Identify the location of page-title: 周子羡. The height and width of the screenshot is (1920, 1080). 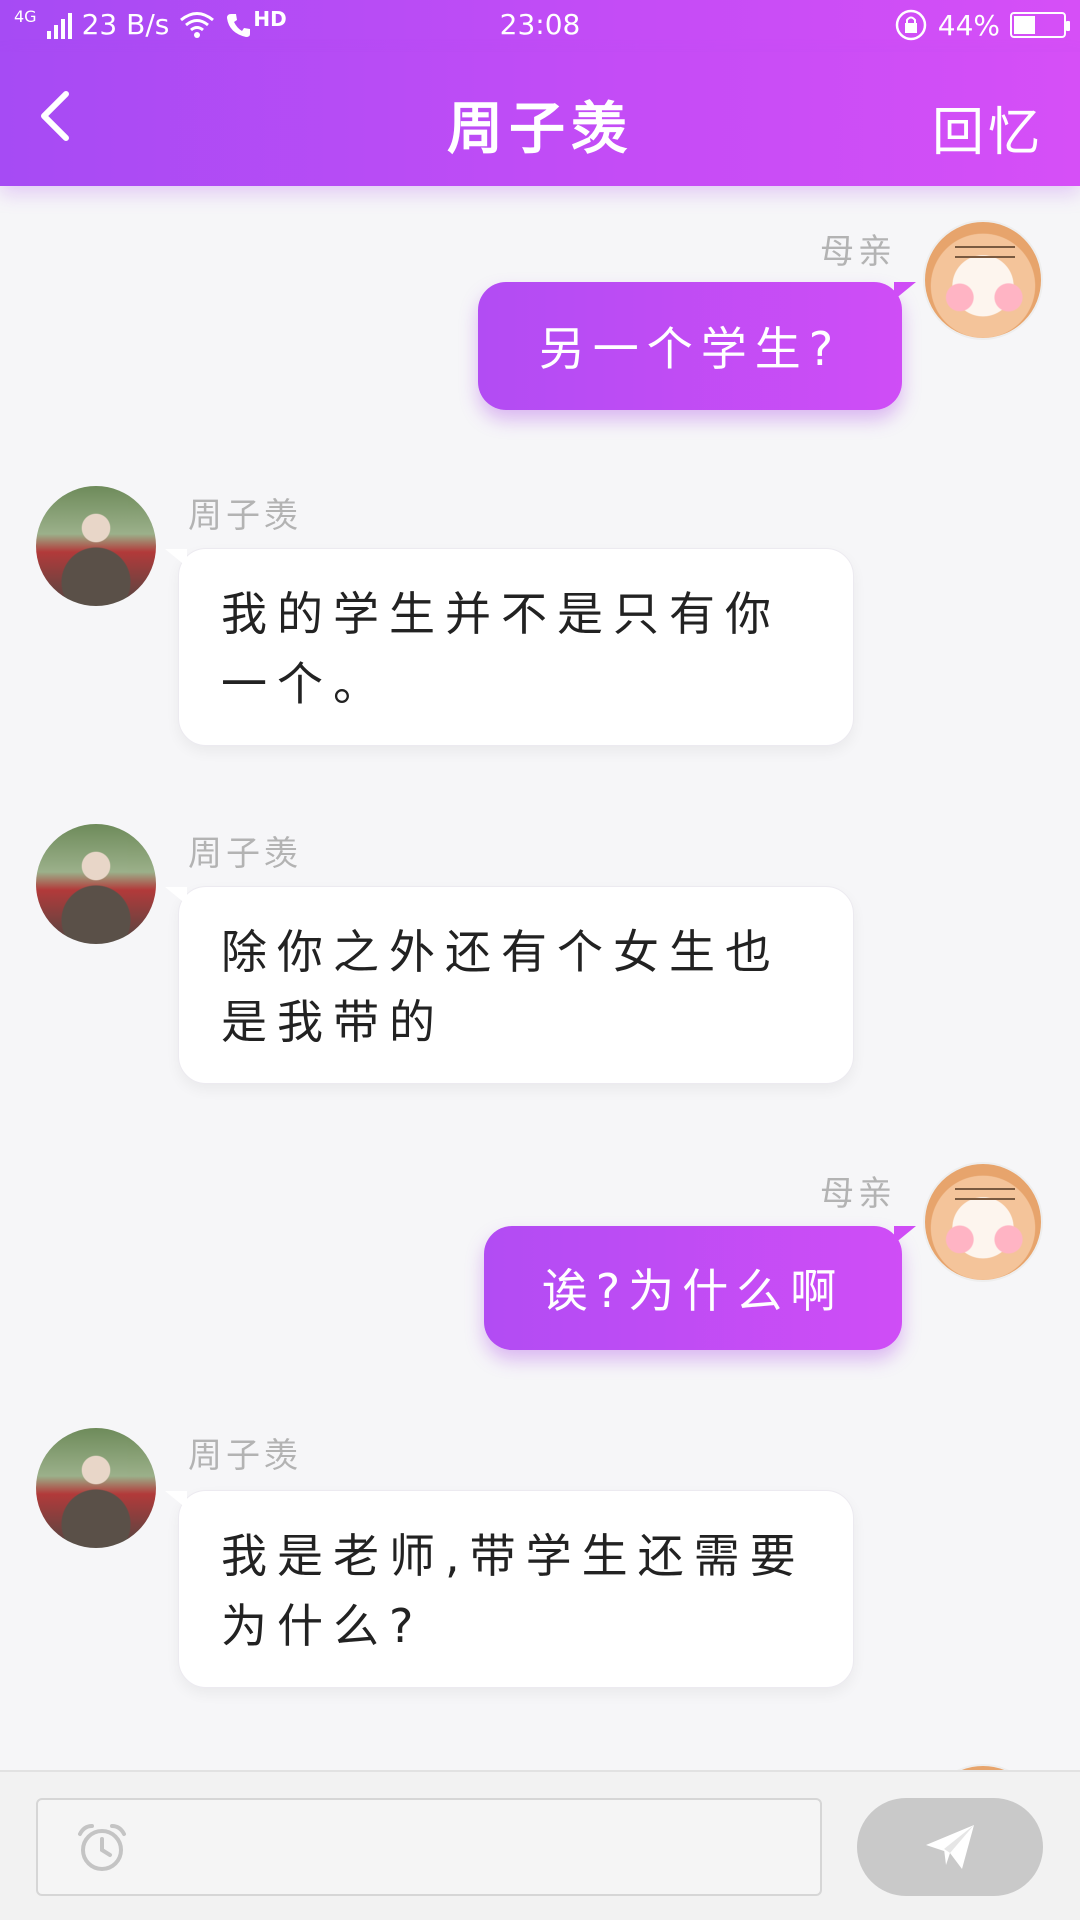
(540, 129).